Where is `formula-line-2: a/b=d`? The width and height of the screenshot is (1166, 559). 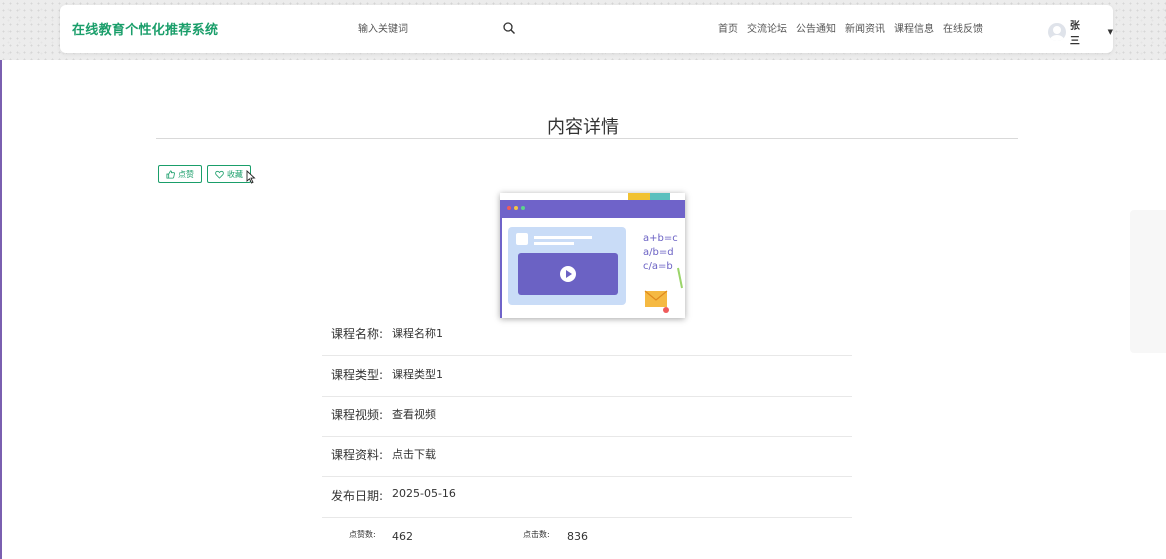 formula-line-2: a/b=d is located at coordinates (658, 252).